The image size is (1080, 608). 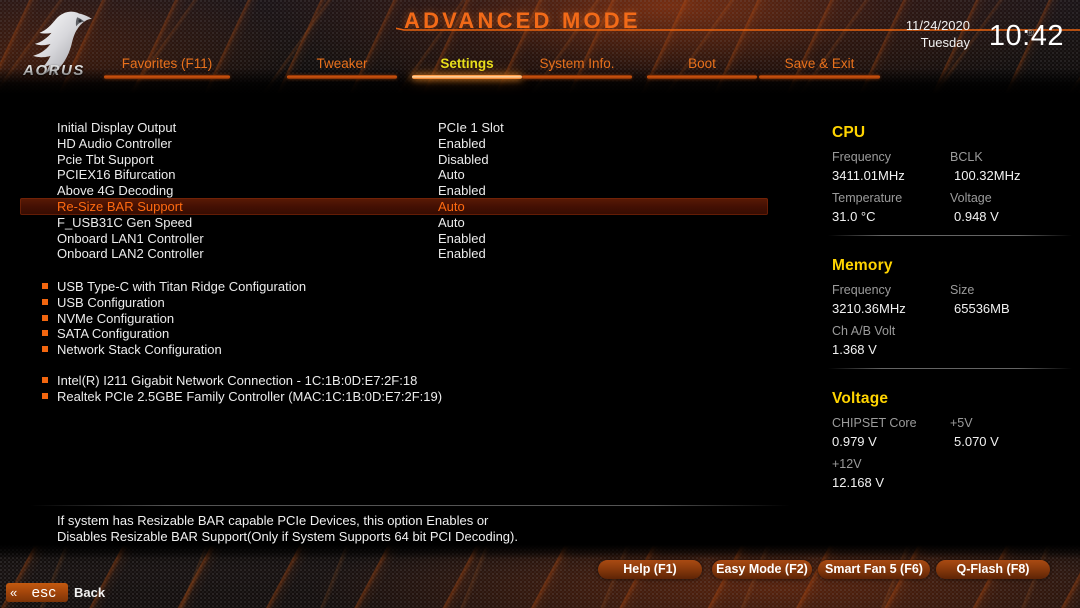 What do you see at coordinates (117, 127) in the screenshot?
I see `setting-name: Initial Display Output` at bounding box center [117, 127].